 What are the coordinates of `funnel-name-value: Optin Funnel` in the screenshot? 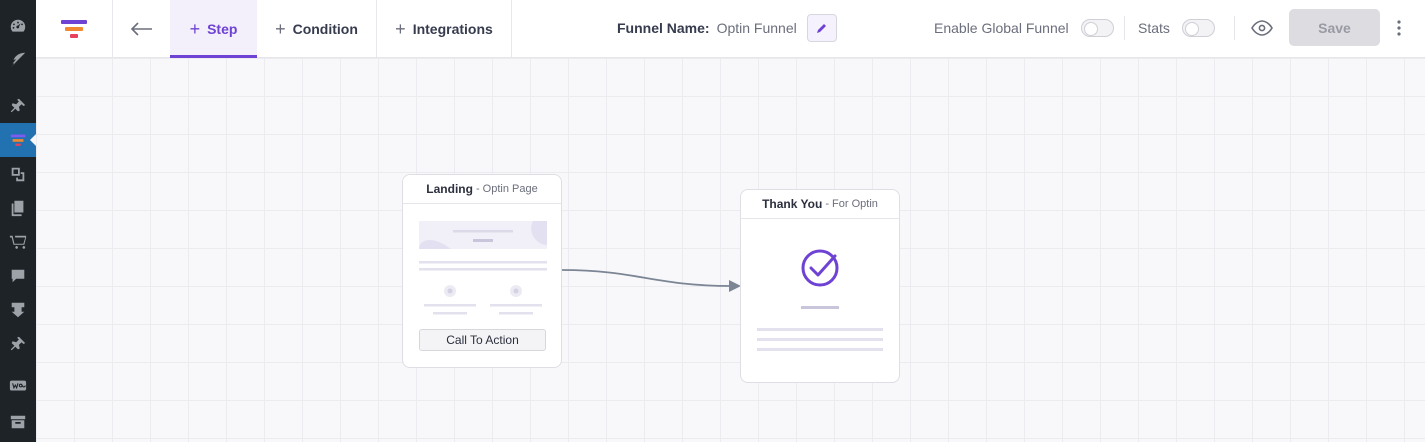 It's located at (756, 28).